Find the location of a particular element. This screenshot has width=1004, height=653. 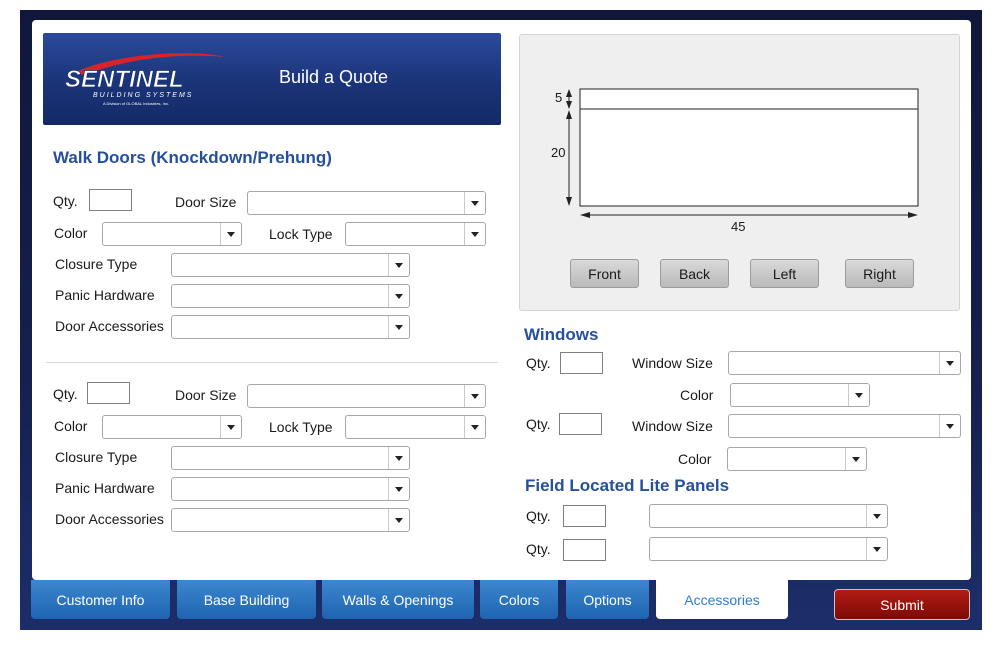

wall-outline is located at coordinates (749, 147).